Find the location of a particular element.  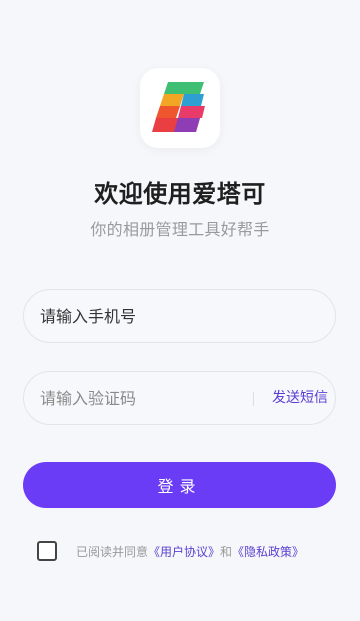

agreement-checkbox is located at coordinates (47, 551).